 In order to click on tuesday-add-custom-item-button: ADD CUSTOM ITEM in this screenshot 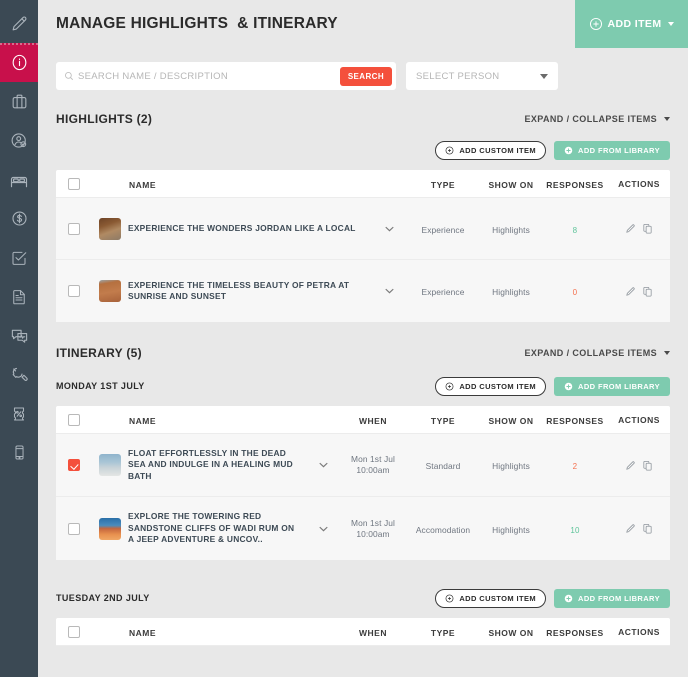, I will do `click(491, 598)`.